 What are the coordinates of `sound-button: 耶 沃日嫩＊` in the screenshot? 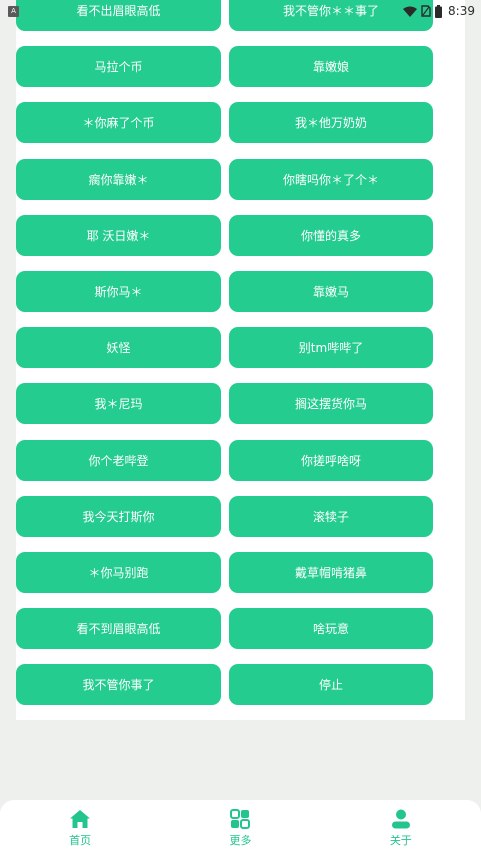 It's located at (118, 235).